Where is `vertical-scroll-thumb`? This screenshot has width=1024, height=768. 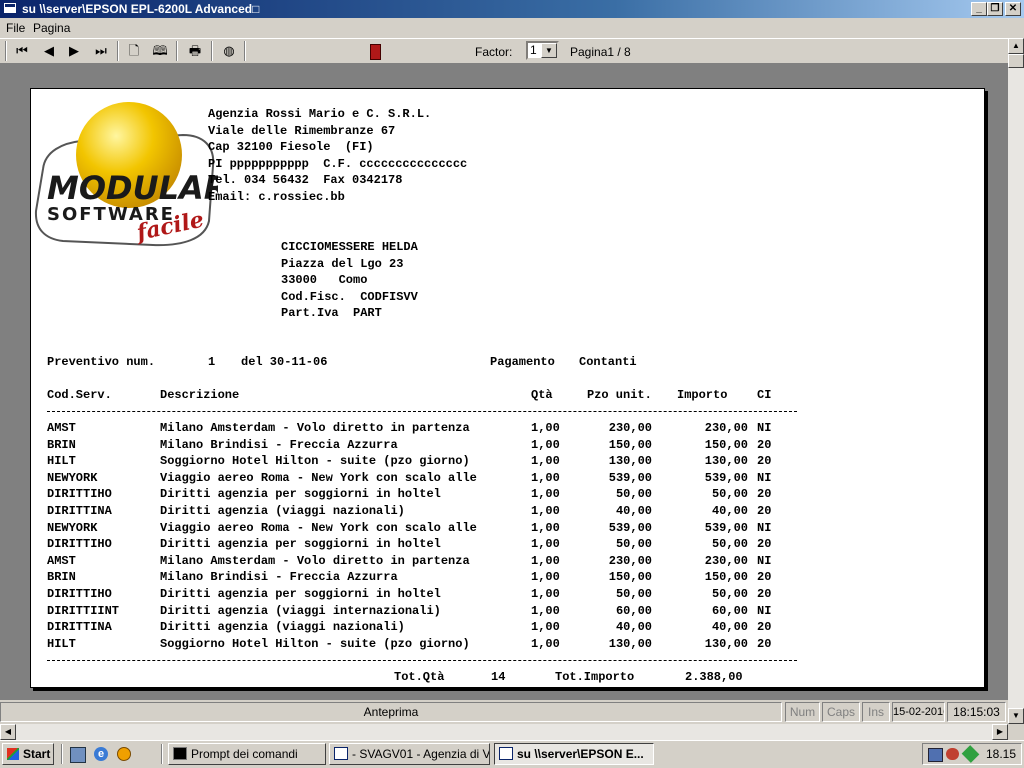 vertical-scroll-thumb is located at coordinates (1016, 61).